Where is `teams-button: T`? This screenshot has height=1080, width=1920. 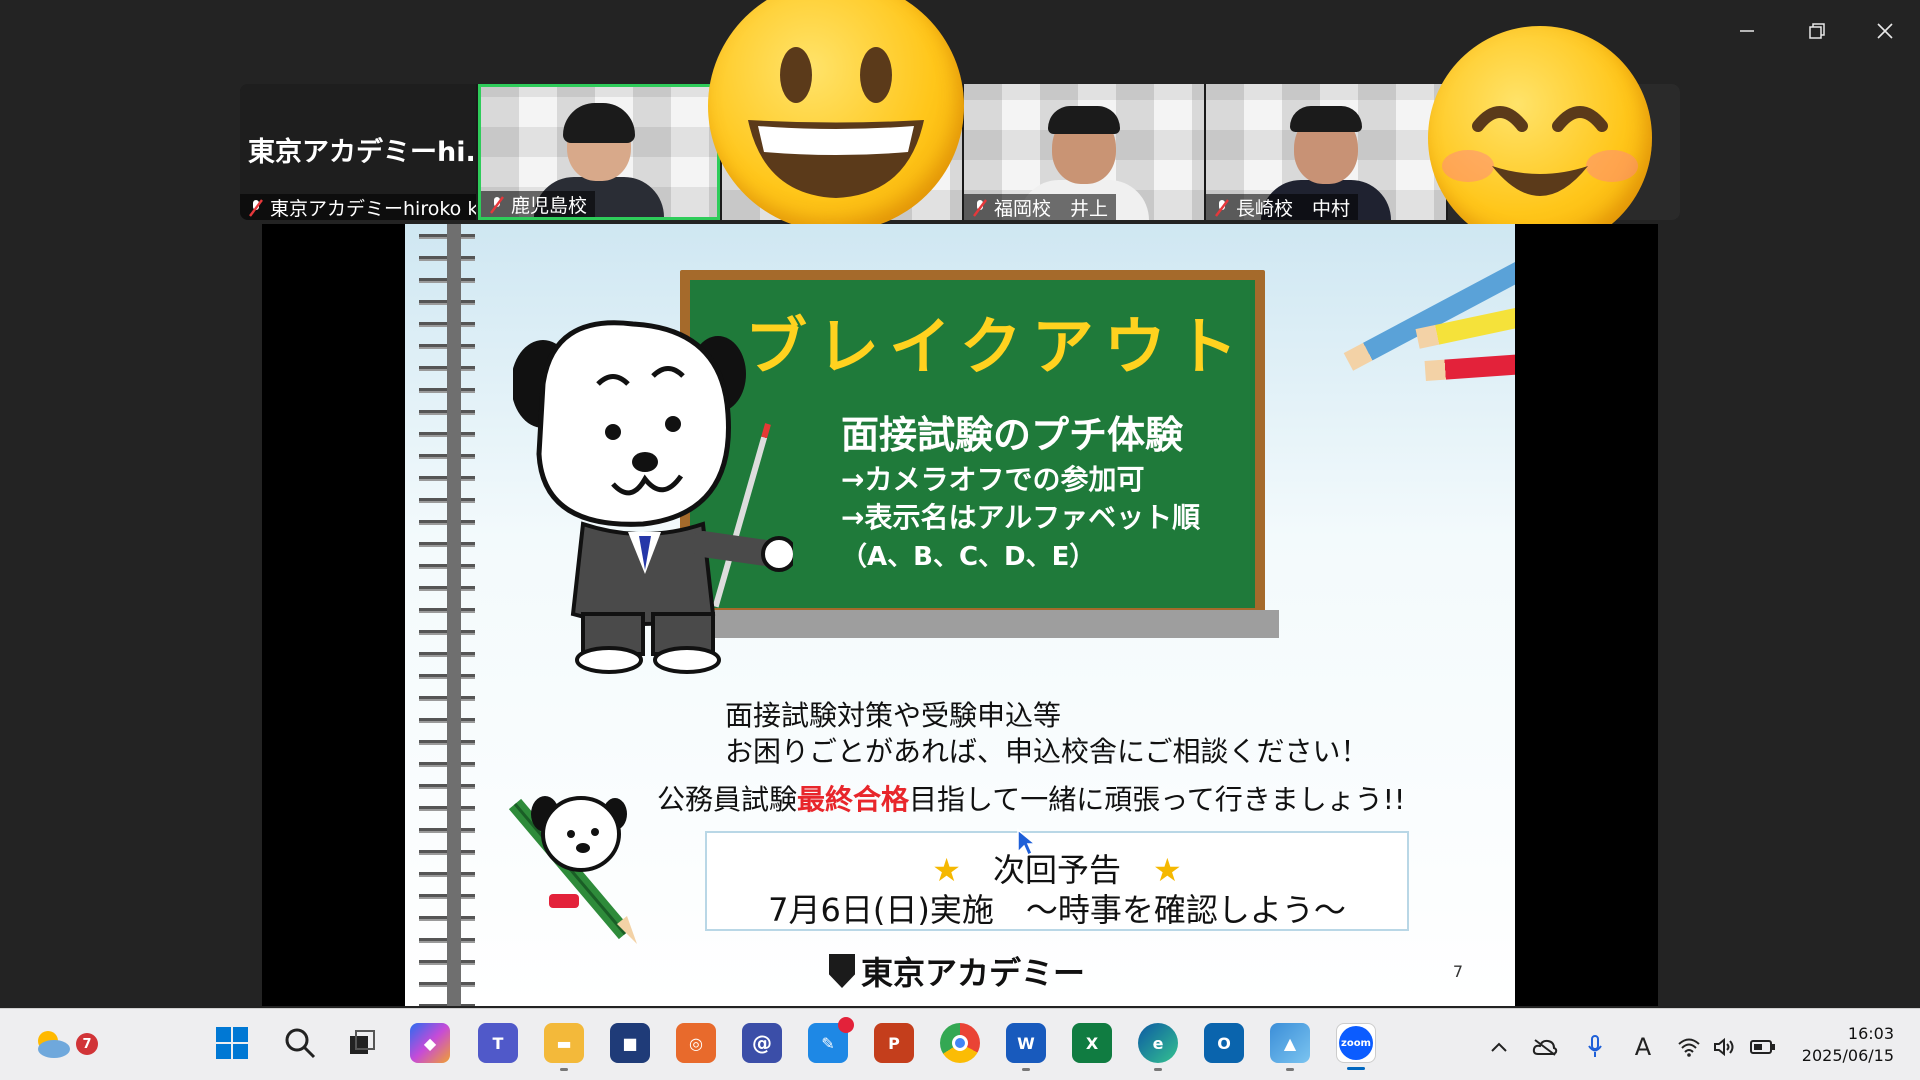 teams-button: T is located at coordinates (498, 1043).